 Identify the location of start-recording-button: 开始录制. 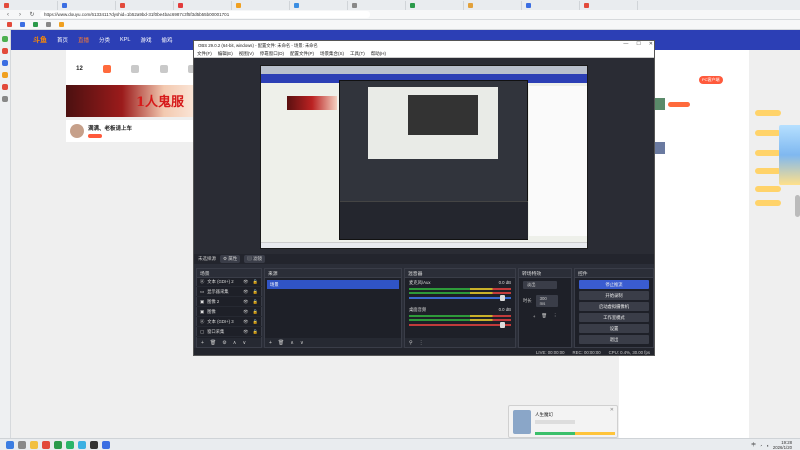
(614, 295).